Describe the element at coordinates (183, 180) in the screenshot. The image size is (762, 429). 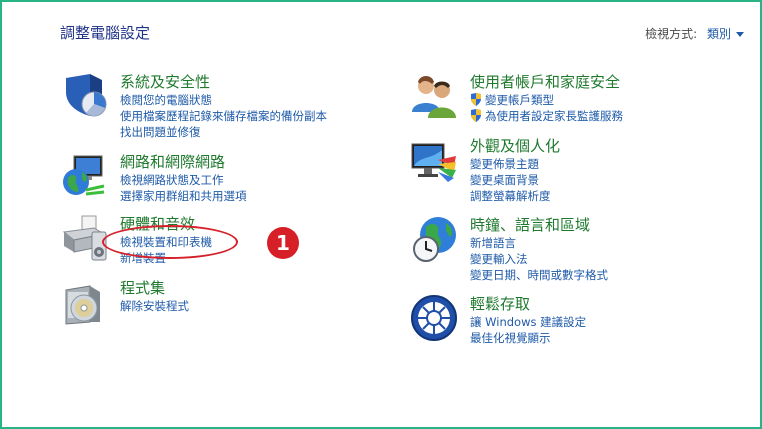
I see `link-view-network-status: 檢視網路狀態及工作` at that location.